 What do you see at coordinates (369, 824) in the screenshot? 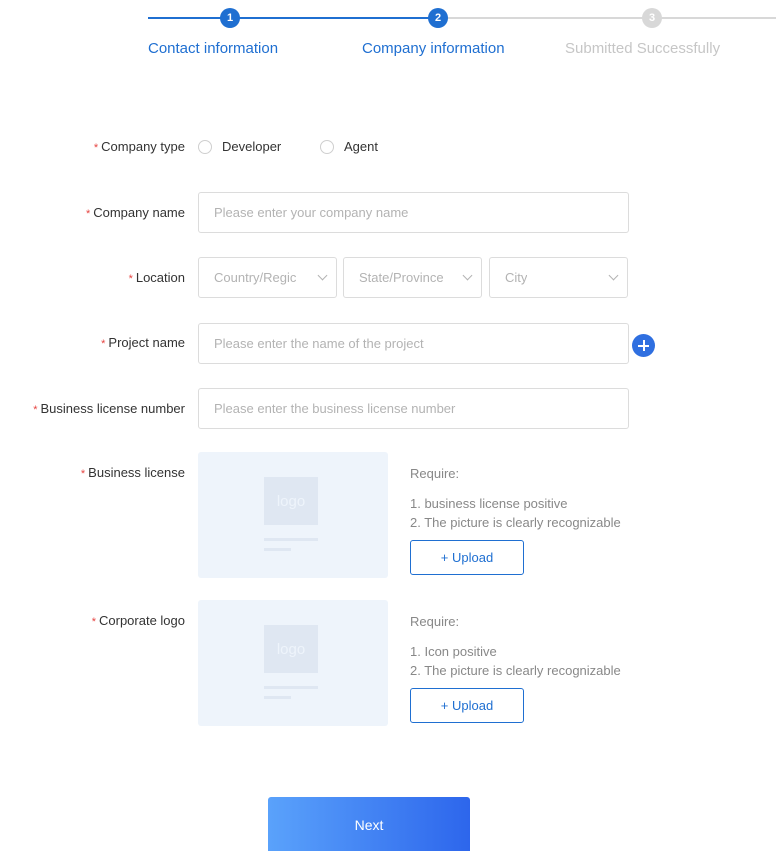
I see `next-button: Next` at bounding box center [369, 824].